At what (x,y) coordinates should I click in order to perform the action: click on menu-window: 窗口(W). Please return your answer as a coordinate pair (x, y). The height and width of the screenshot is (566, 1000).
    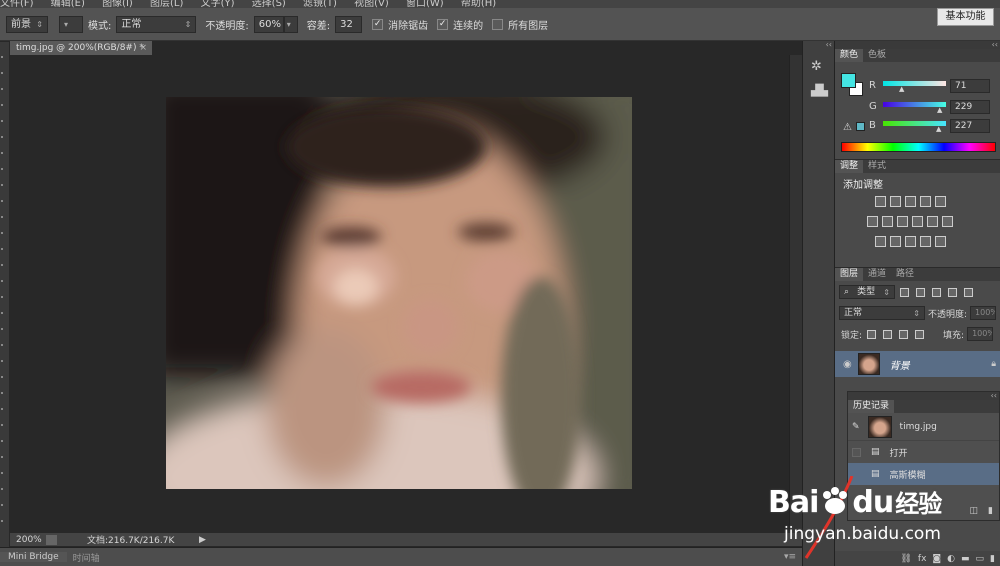
    Looking at the image, I should click on (425, 4).